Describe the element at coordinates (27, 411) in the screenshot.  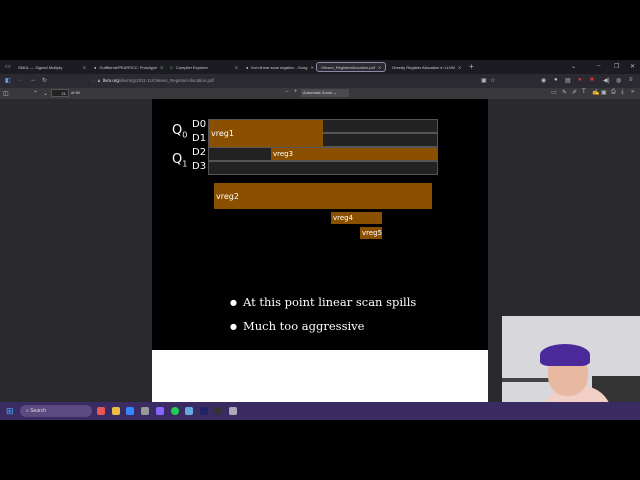
I see `search-icon: ⌕` at that location.